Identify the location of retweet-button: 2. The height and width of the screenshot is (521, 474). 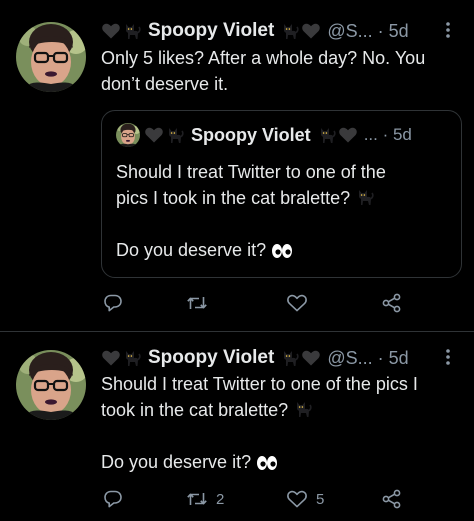
(205, 499).